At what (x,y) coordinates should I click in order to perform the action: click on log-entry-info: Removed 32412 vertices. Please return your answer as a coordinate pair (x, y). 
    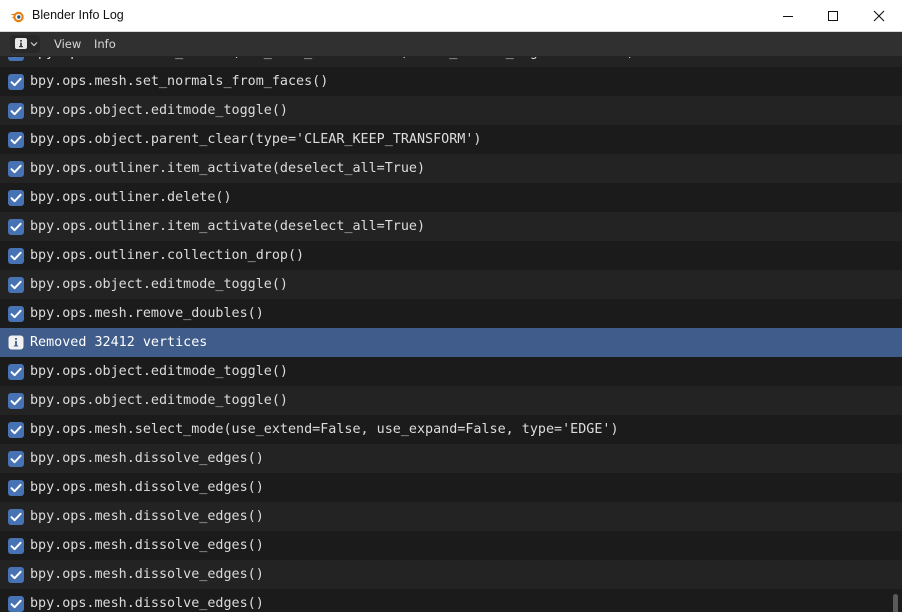
    Looking at the image, I should click on (451, 342).